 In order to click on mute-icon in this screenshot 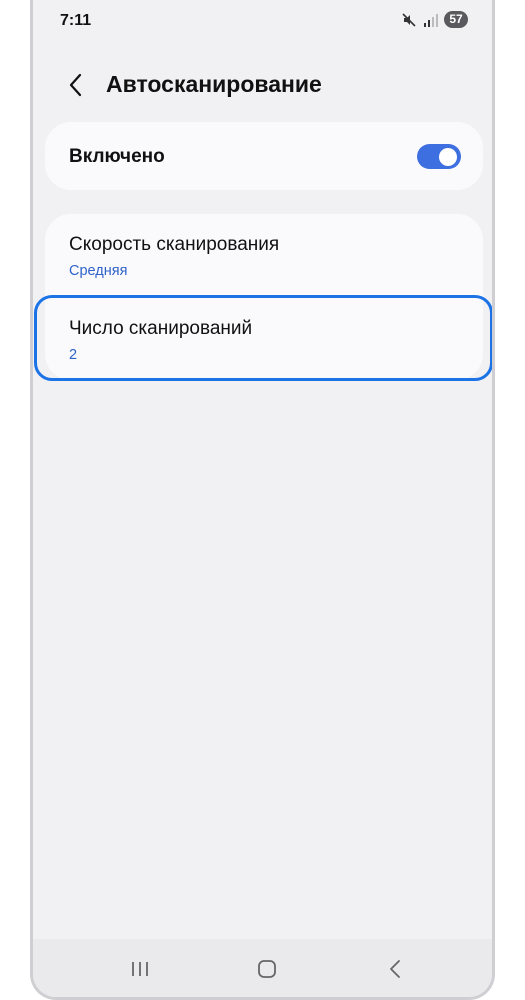, I will do `click(409, 20)`.